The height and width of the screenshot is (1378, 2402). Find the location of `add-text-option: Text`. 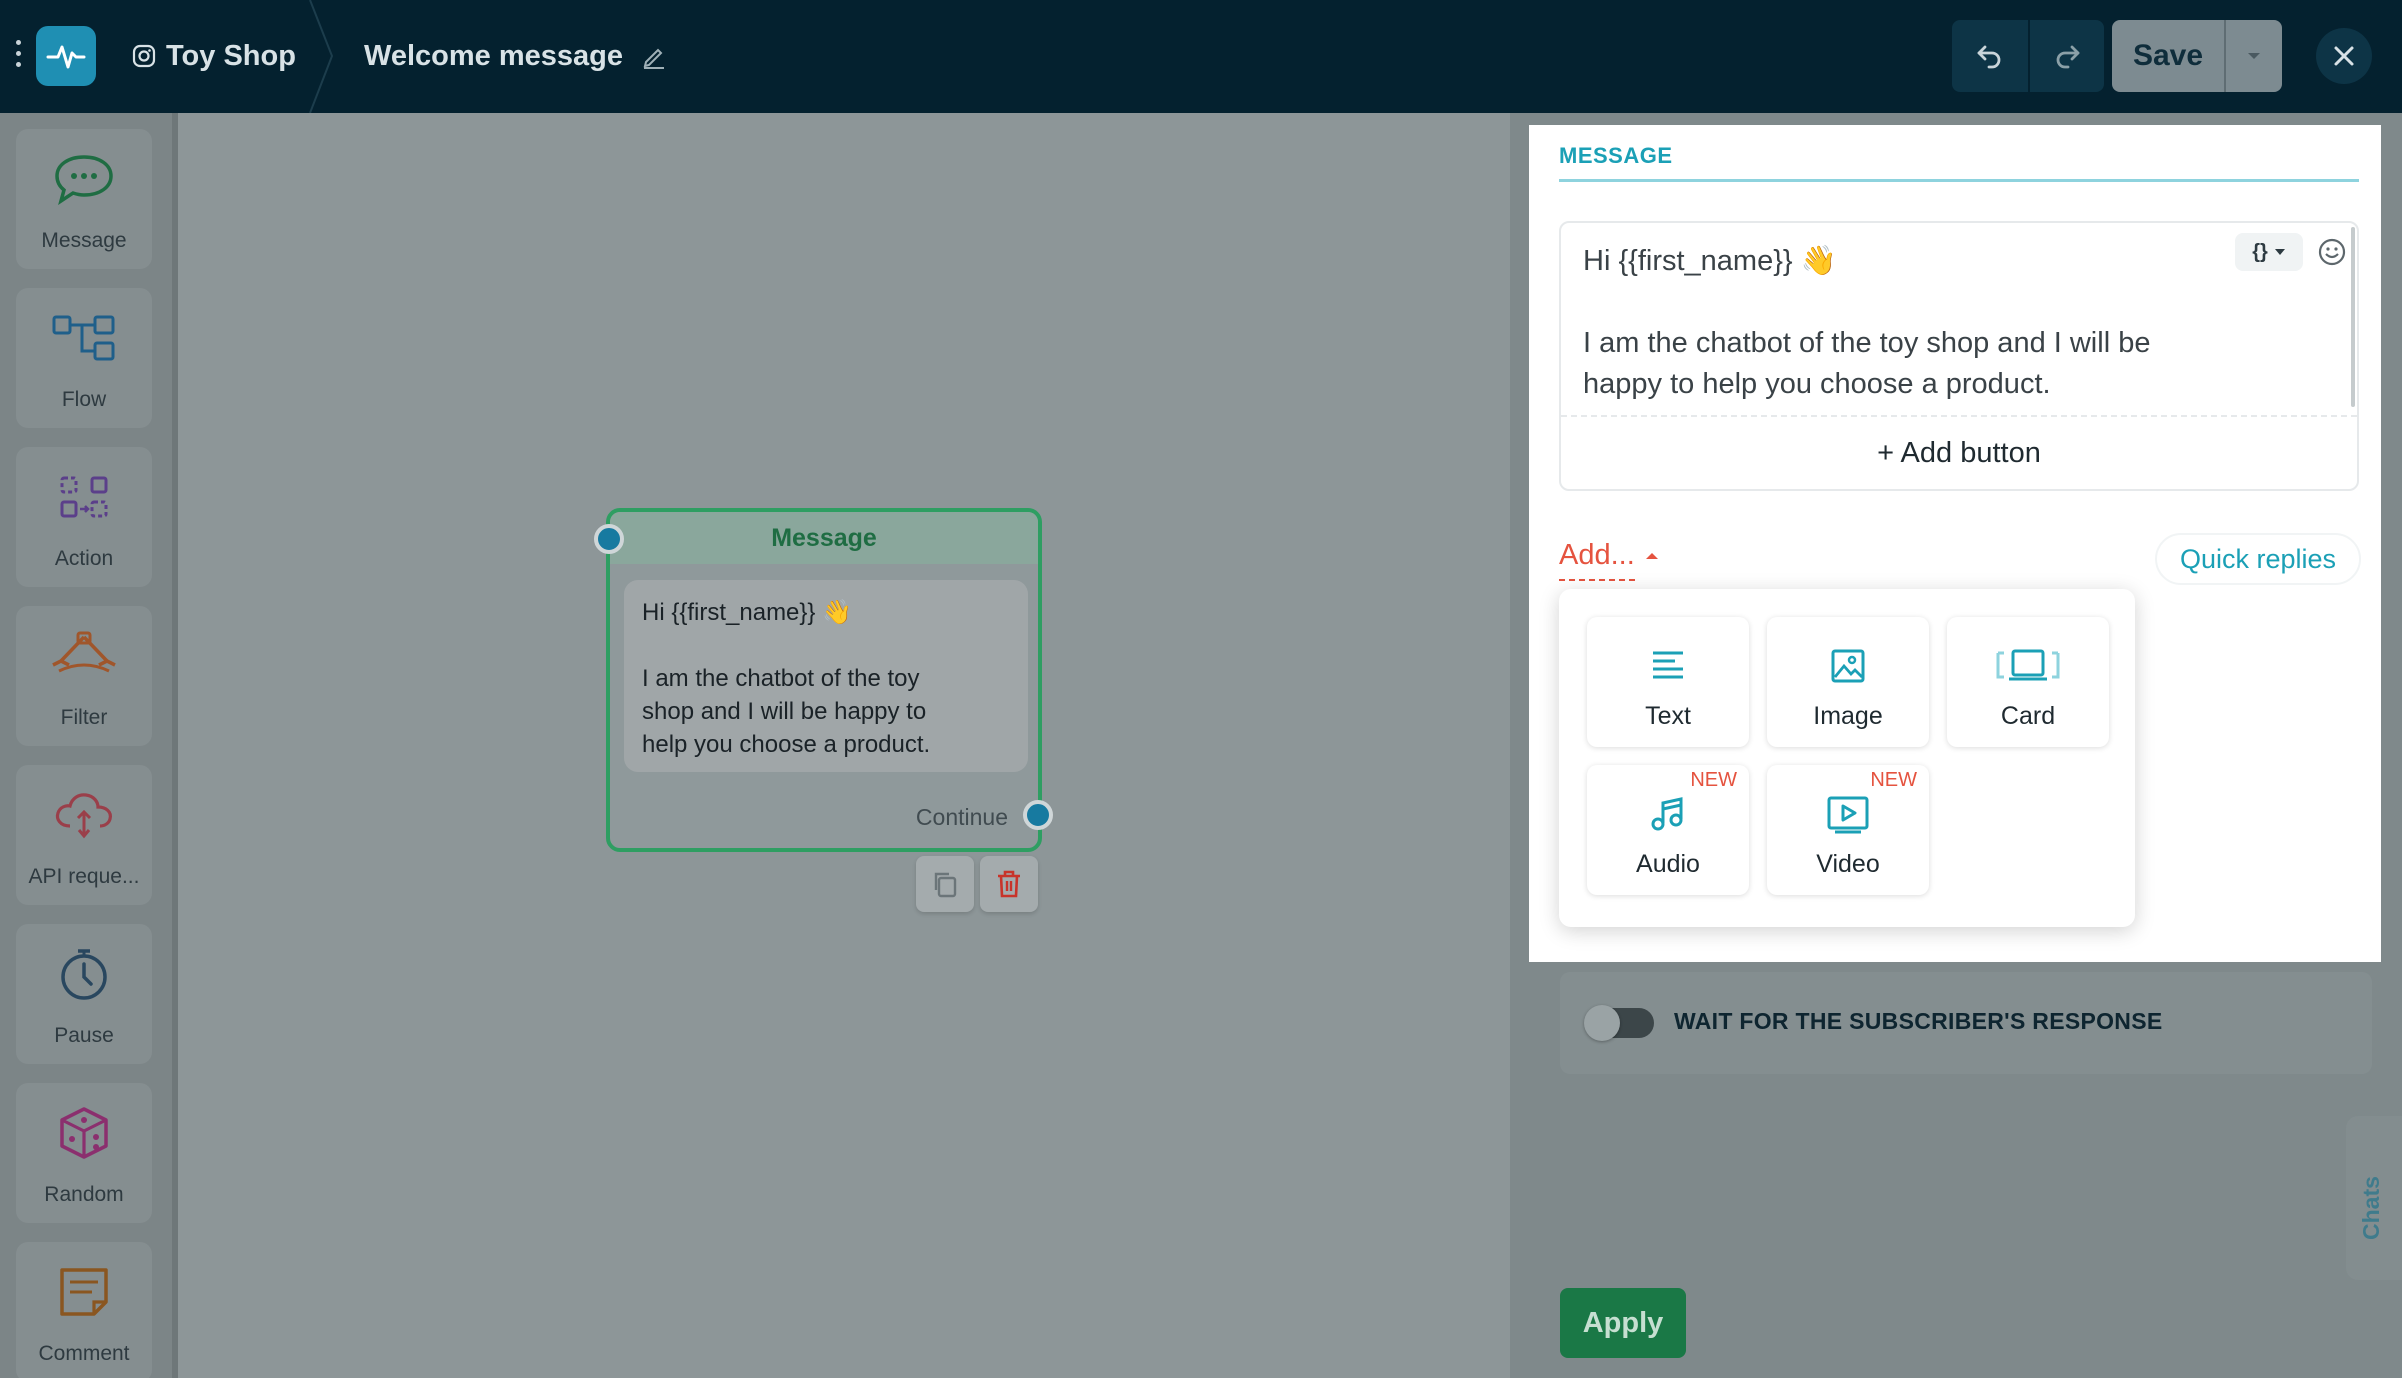

add-text-option: Text is located at coordinates (1668, 682).